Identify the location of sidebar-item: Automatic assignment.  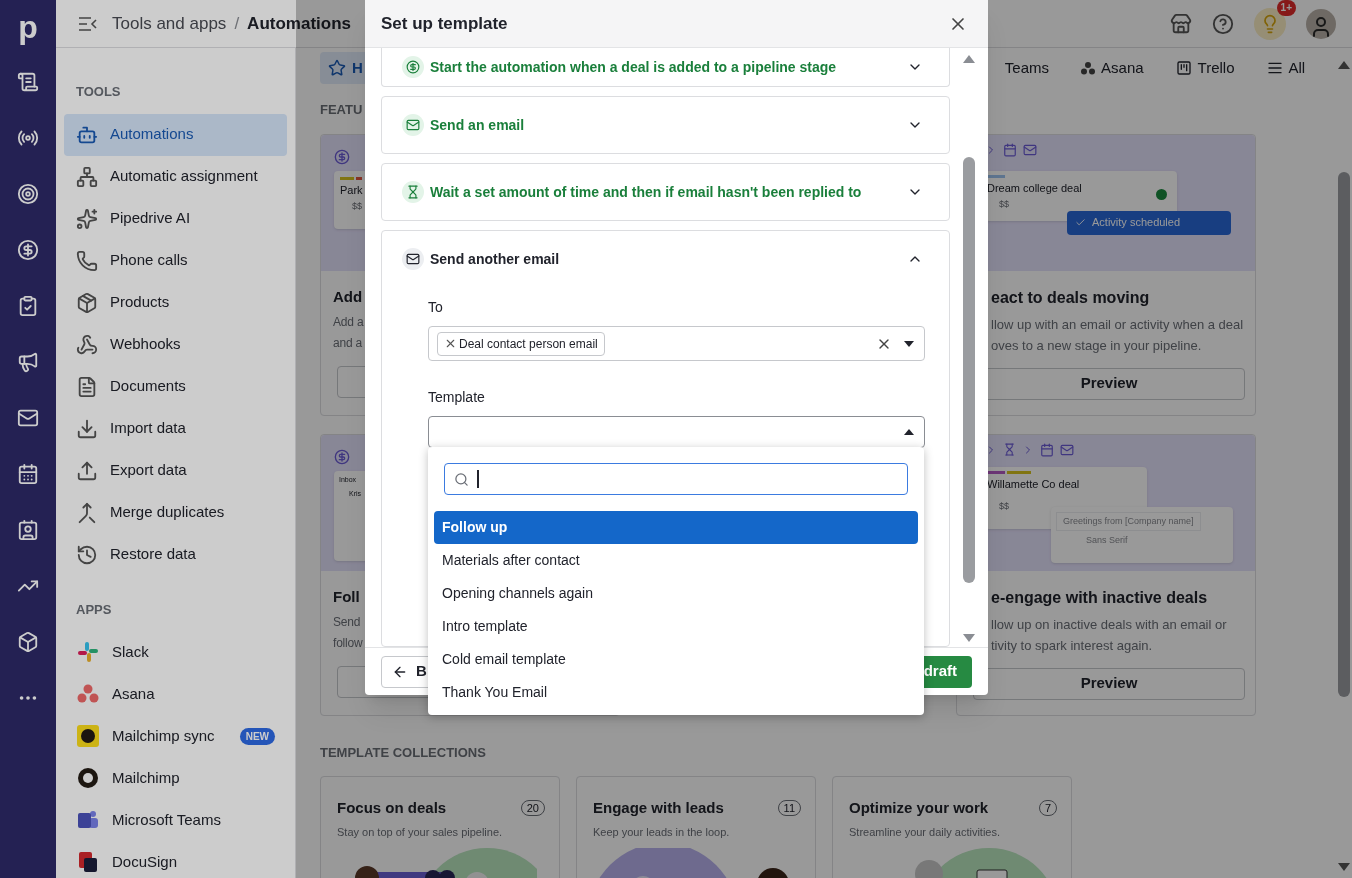
(175, 176).